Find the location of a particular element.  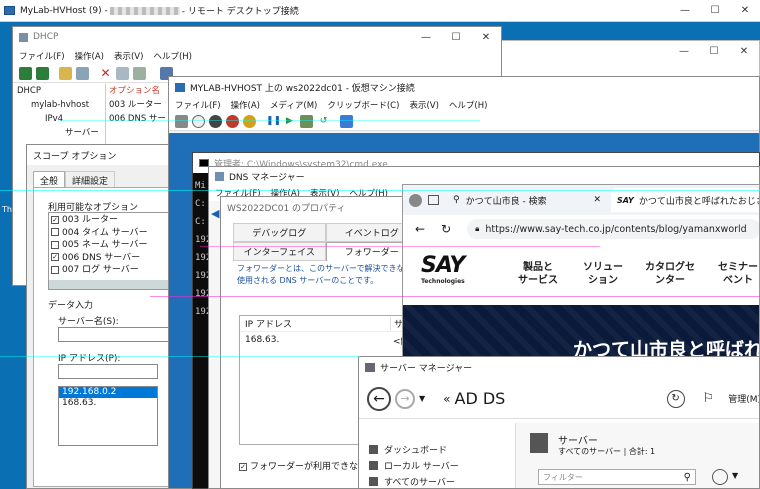

tab-actions-icon is located at coordinates (433, 200).